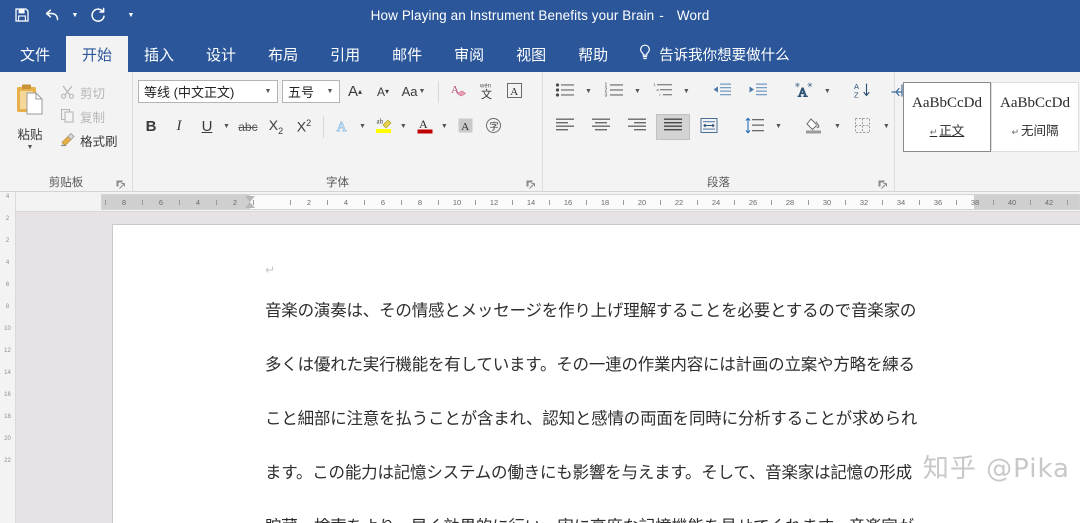 The height and width of the screenshot is (523, 1080). What do you see at coordinates (588, 471) in the screenshot?
I see `document-line-4: ます。この能力は記憶システムの働きにも影響を与えます。そして、音楽家は記憶の形成` at bounding box center [588, 471].